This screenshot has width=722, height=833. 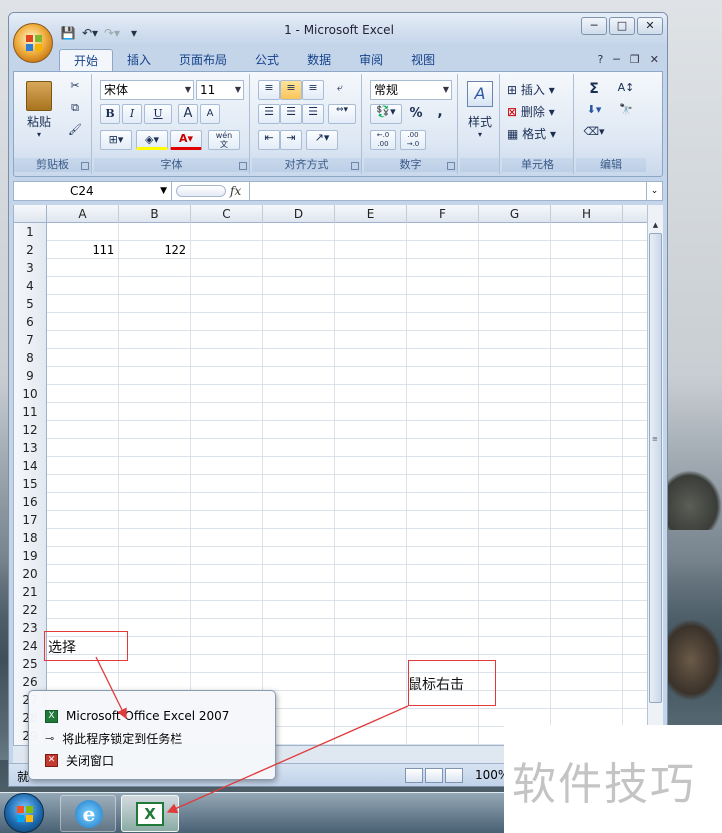 What do you see at coordinates (155, 214) in the screenshot?
I see `column-header: B` at bounding box center [155, 214].